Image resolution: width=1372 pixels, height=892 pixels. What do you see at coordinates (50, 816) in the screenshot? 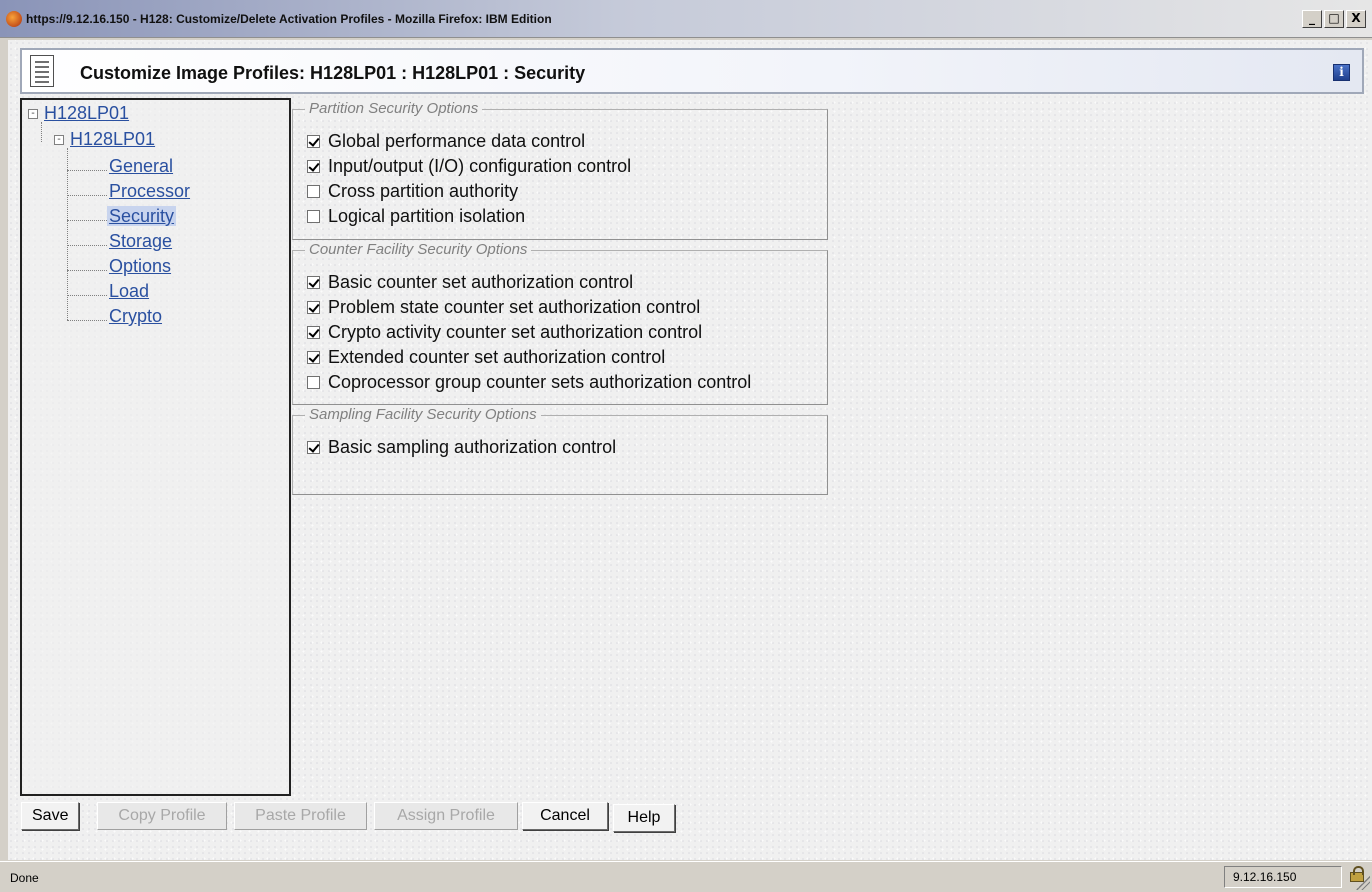
I see `save-button: Save` at bounding box center [50, 816].